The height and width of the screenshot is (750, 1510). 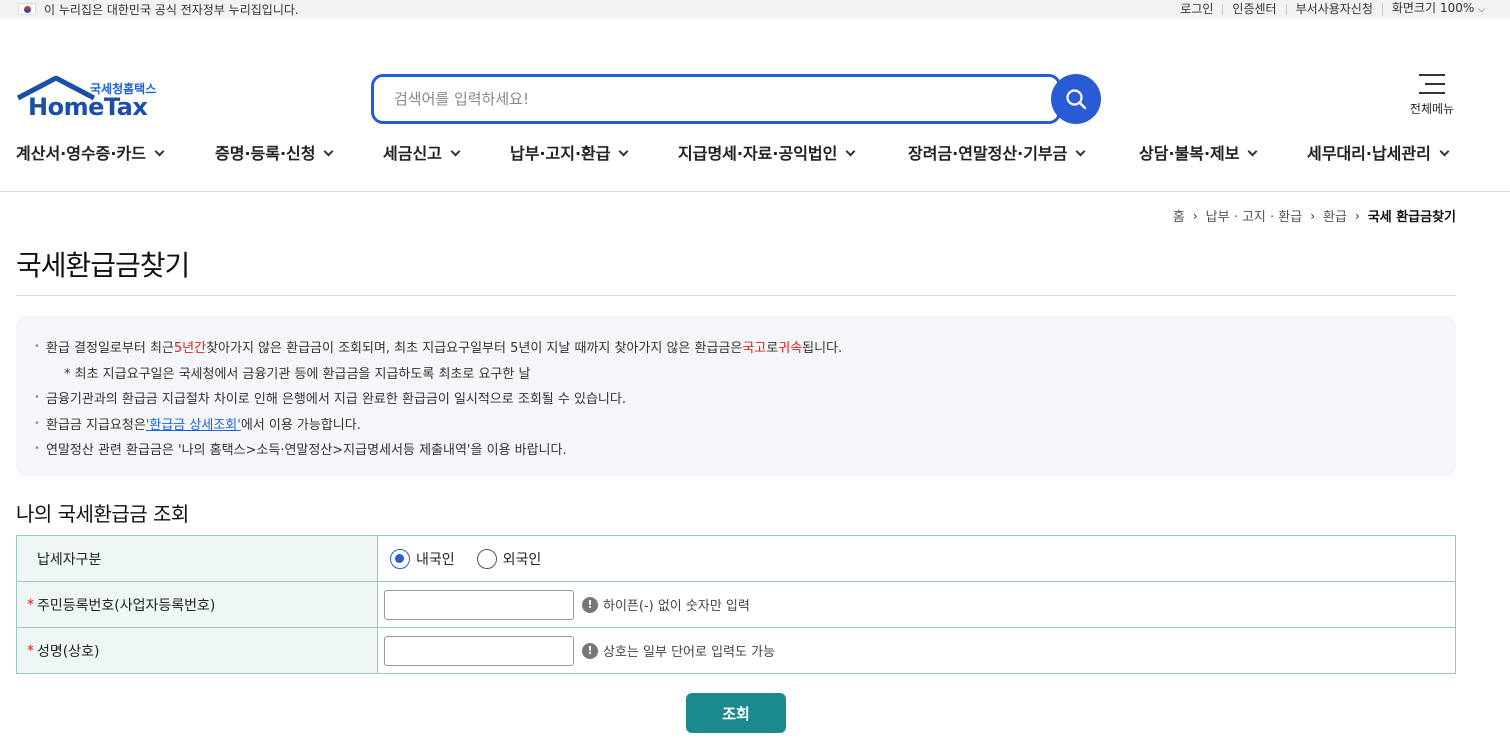 What do you see at coordinates (96, 425) in the screenshot?
I see `info-text: 환급금 지급요청은` at bounding box center [96, 425].